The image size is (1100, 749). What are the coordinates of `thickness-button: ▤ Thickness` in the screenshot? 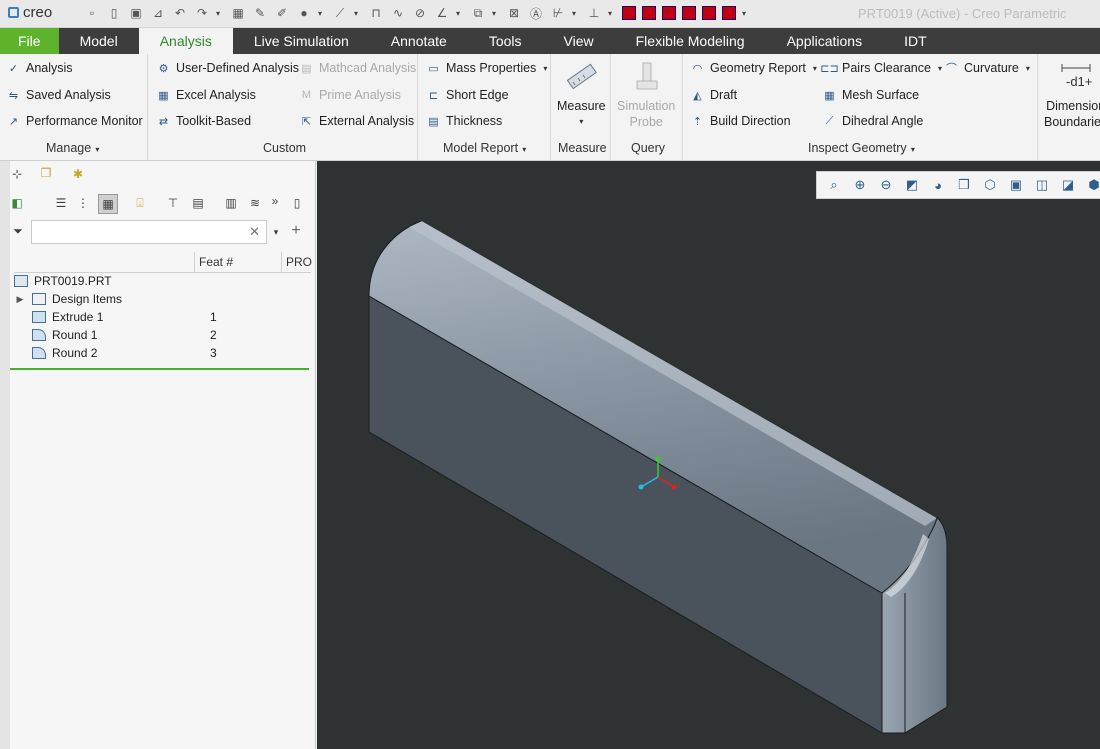 It's located at (464, 121).